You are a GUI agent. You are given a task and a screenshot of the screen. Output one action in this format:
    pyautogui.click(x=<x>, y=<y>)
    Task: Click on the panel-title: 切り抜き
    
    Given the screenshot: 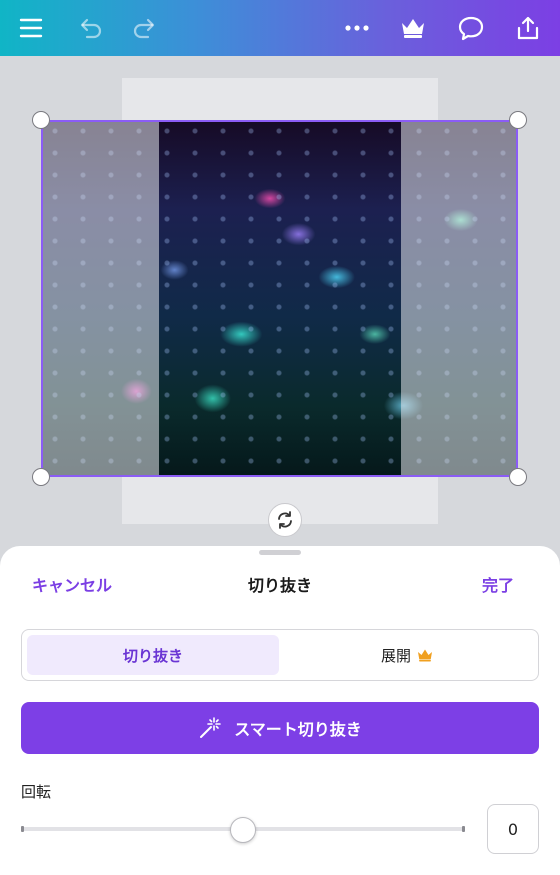 What is the action you would take?
    pyautogui.click(x=279, y=585)
    